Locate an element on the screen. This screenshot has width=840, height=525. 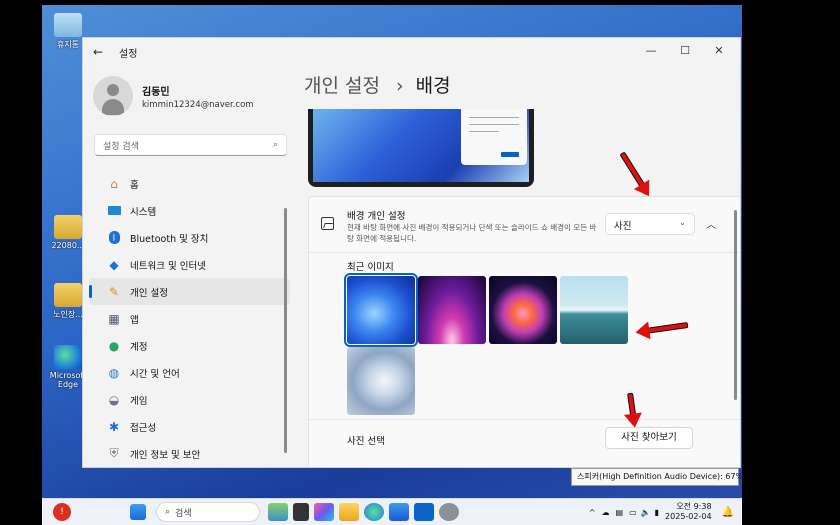
window-controls: — ☐ ✕ is located at coordinates (685, 51).